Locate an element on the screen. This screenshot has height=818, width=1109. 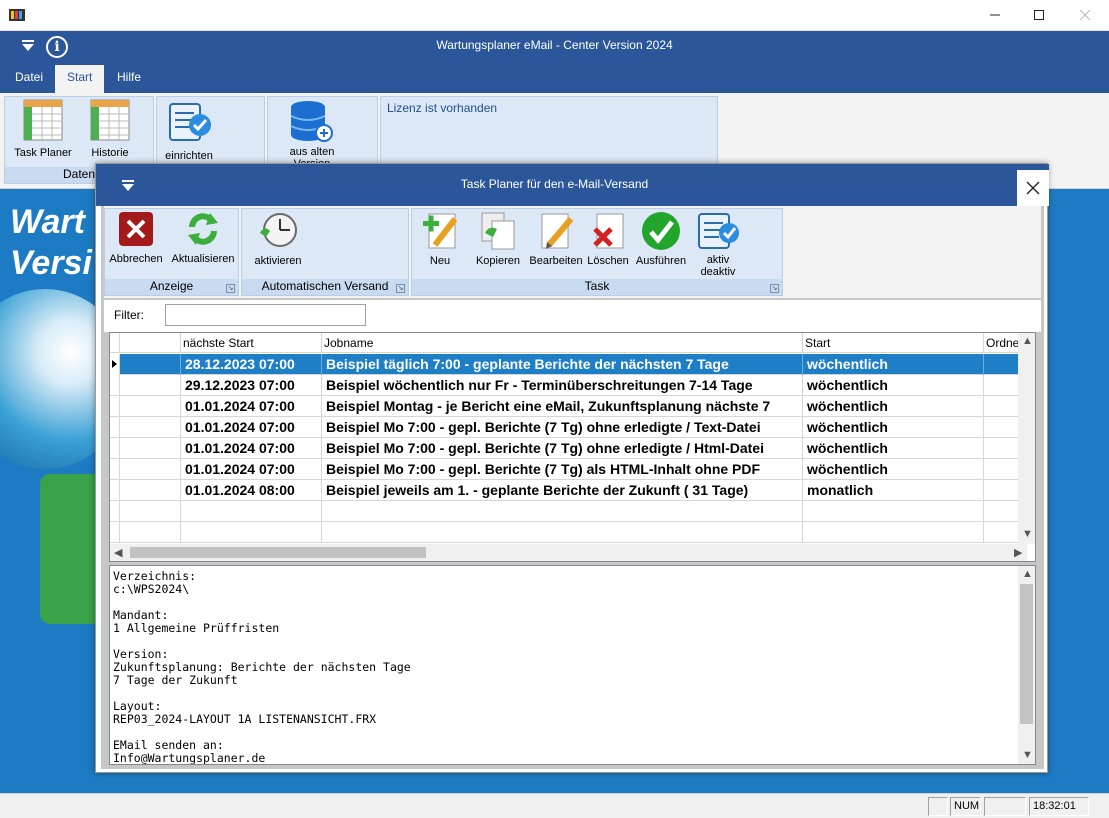
scroll-right-icon: ▶ is located at coordinates (1018, 552).